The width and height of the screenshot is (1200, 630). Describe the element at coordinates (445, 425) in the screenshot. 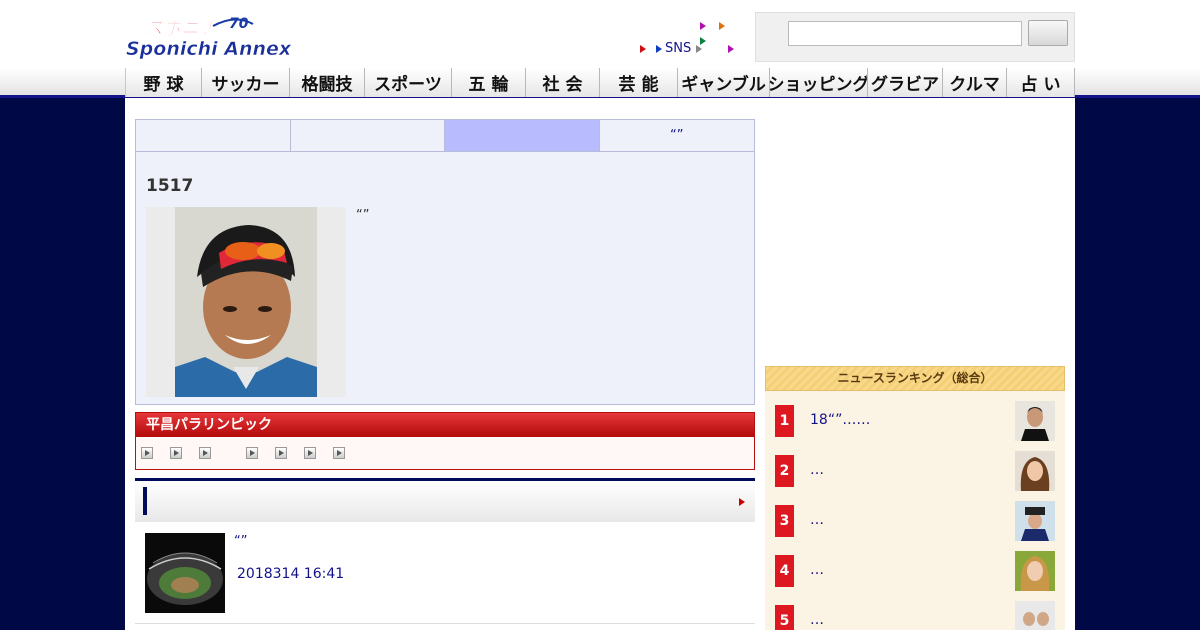

I see `paralympic-heading: 平昌パラリンピック` at that location.